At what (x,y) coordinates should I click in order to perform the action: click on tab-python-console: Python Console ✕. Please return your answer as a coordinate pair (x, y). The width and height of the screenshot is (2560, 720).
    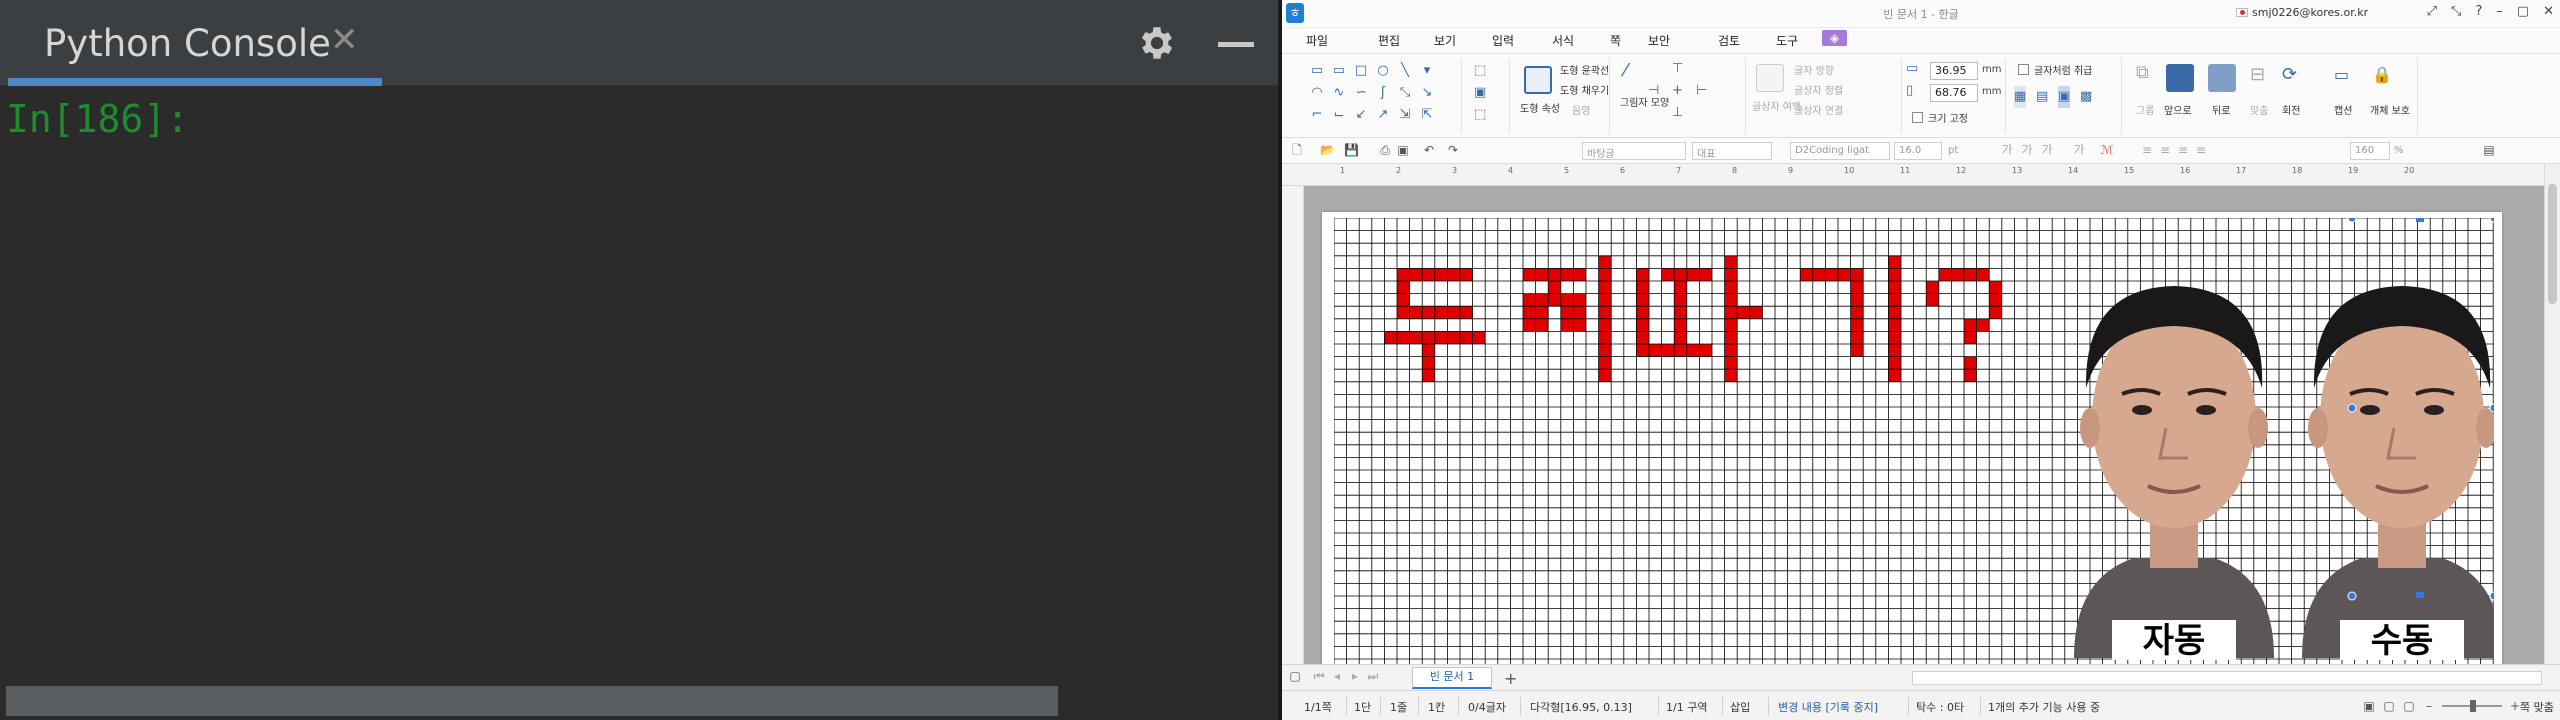
    Looking at the image, I should click on (195, 43).